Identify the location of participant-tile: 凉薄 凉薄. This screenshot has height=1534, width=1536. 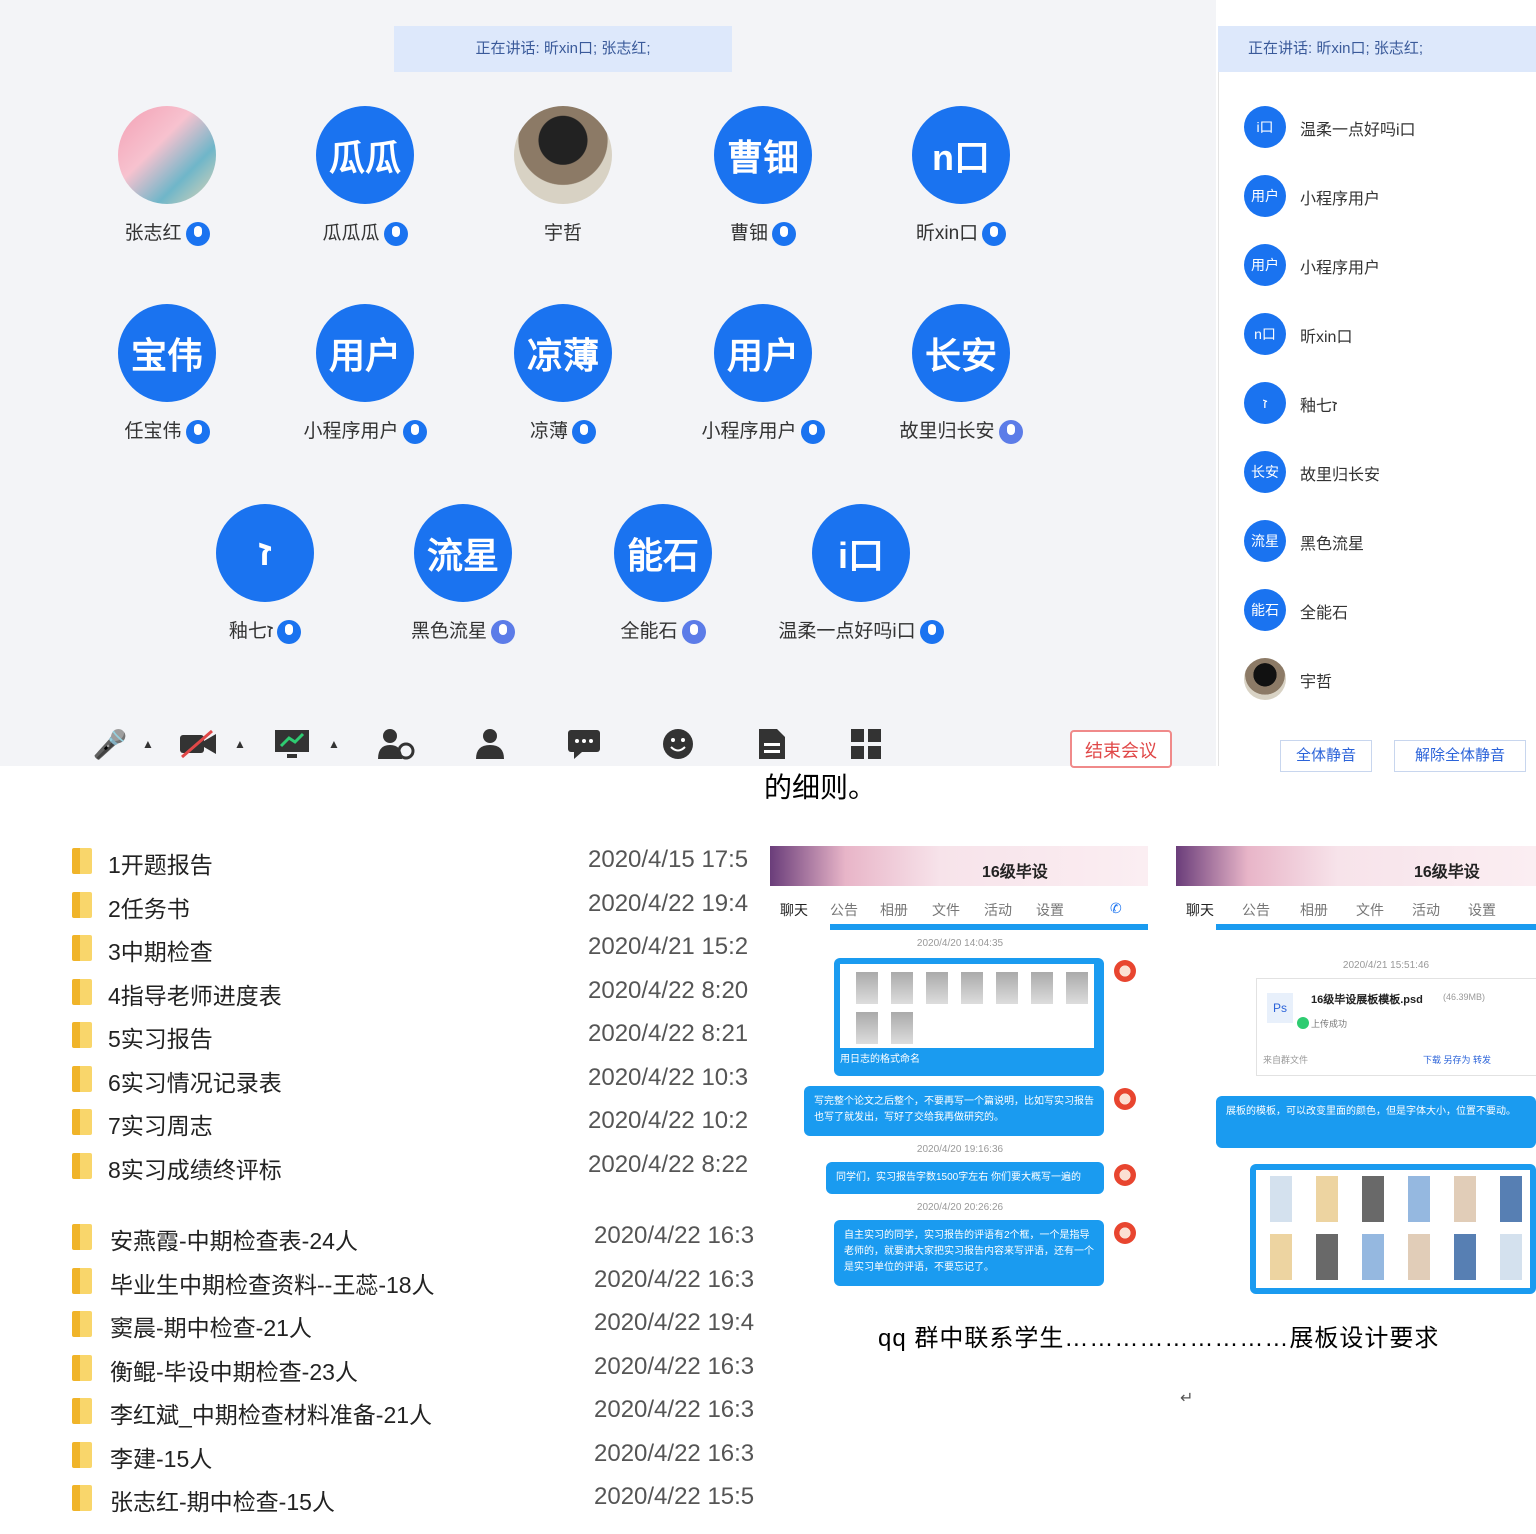
(563, 384).